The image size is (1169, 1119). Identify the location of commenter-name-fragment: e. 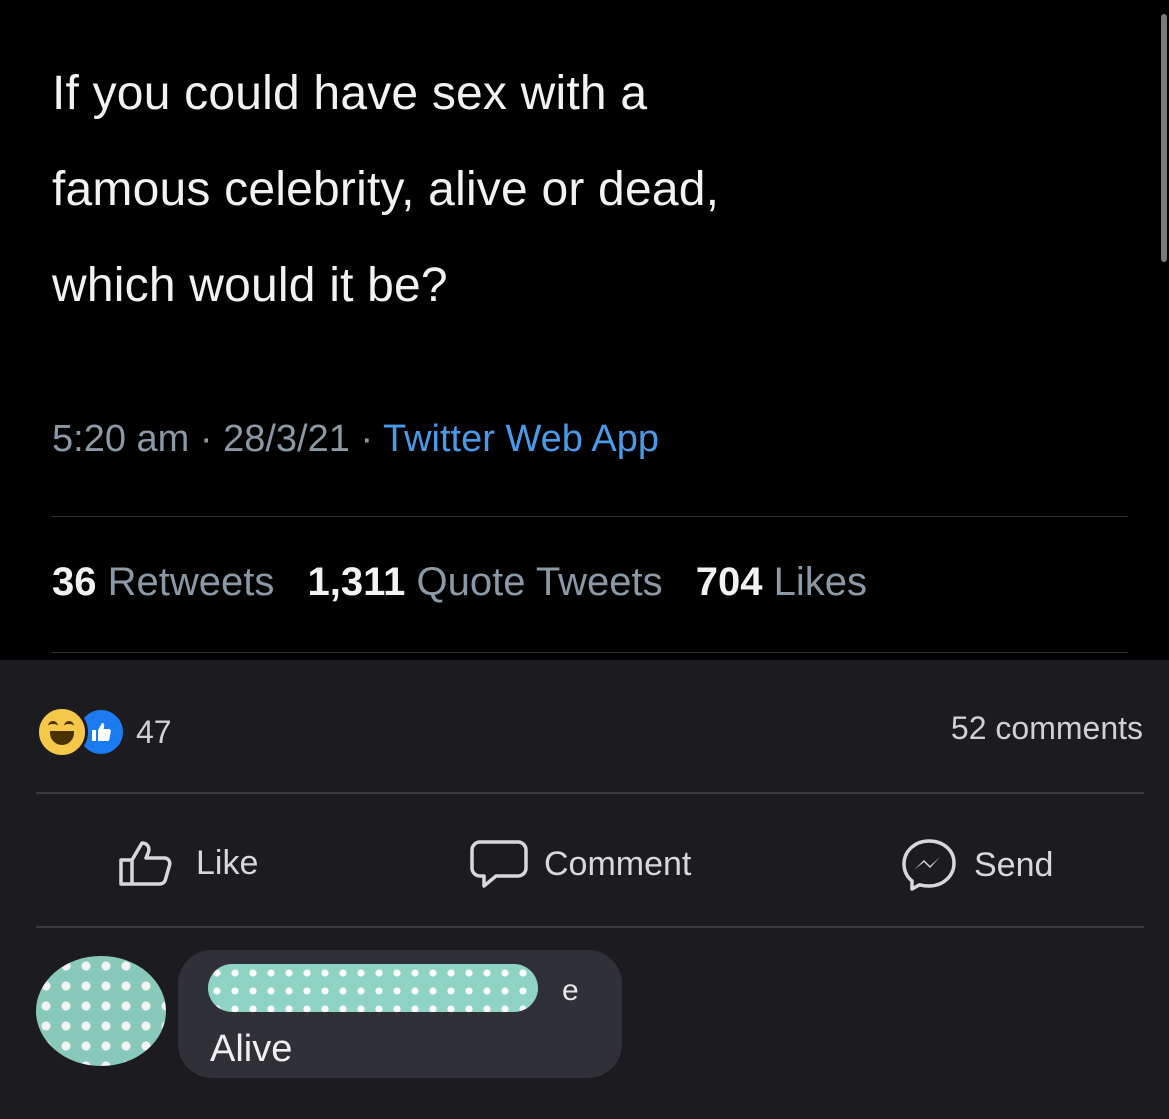
(570, 990).